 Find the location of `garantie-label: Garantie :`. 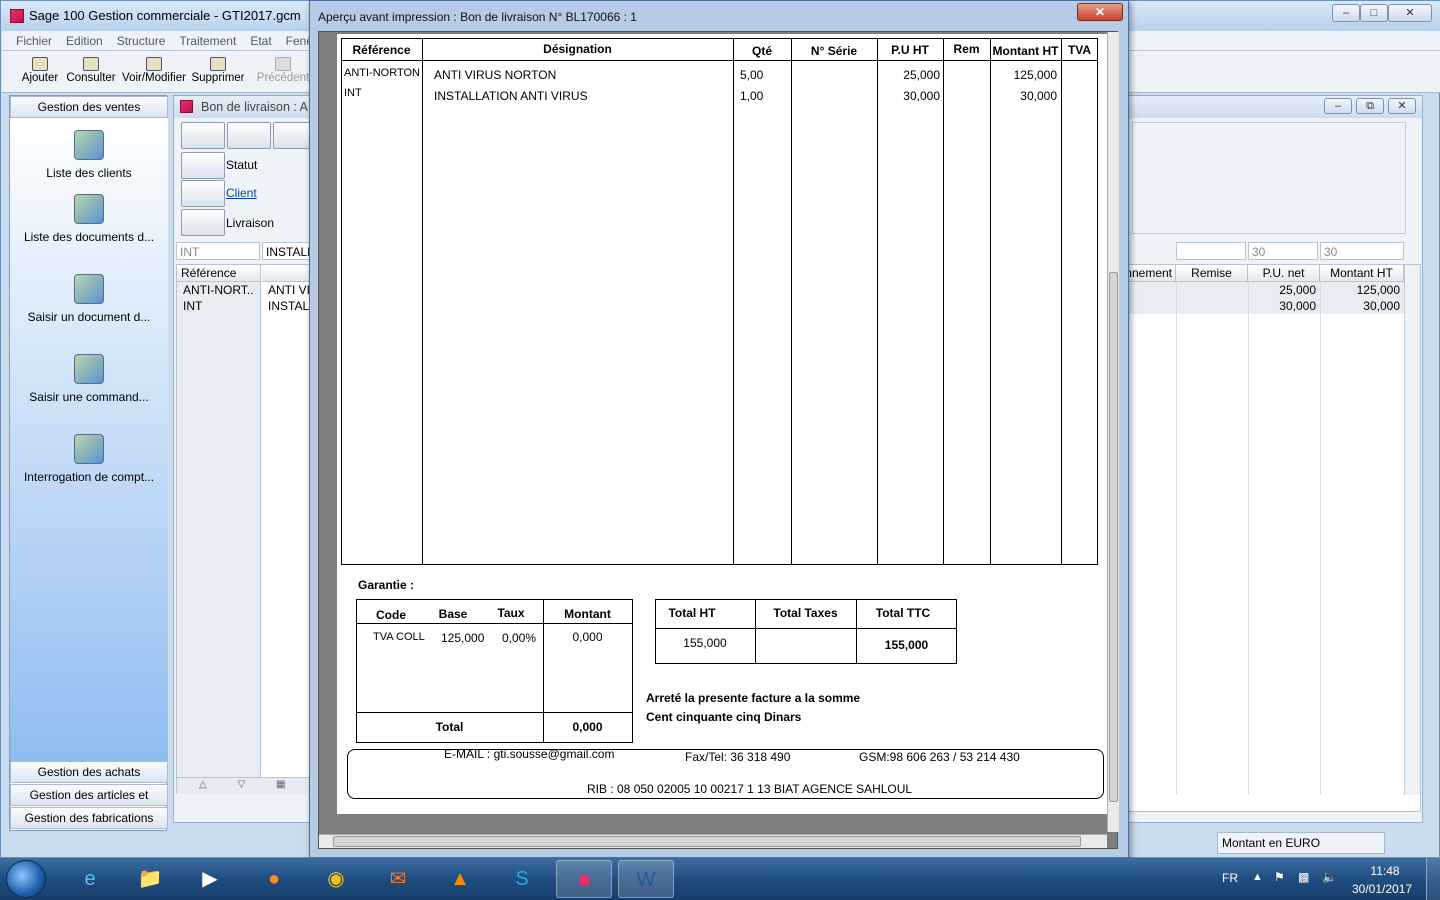

garantie-label: Garantie : is located at coordinates (386, 585).